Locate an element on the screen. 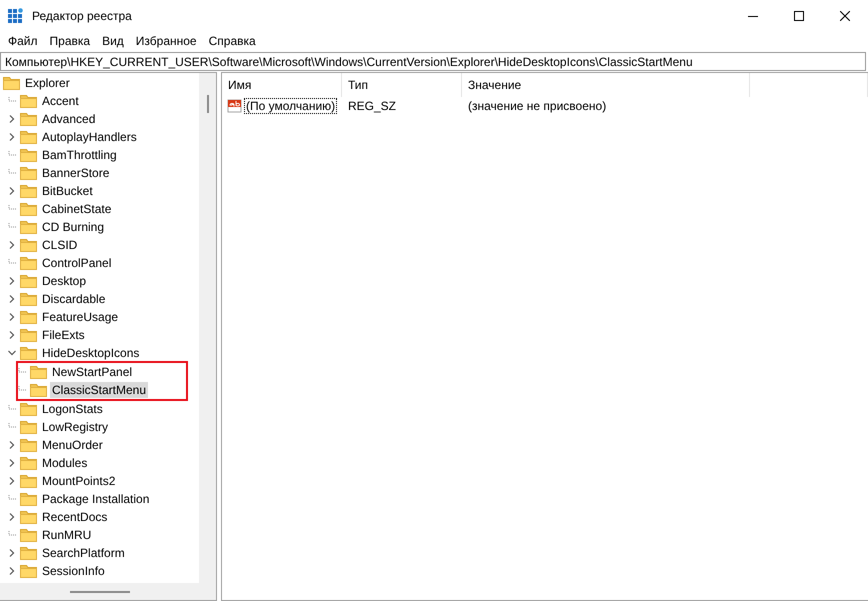 The width and height of the screenshot is (868, 601). window-title: Редактор реестра is located at coordinates (82, 16).